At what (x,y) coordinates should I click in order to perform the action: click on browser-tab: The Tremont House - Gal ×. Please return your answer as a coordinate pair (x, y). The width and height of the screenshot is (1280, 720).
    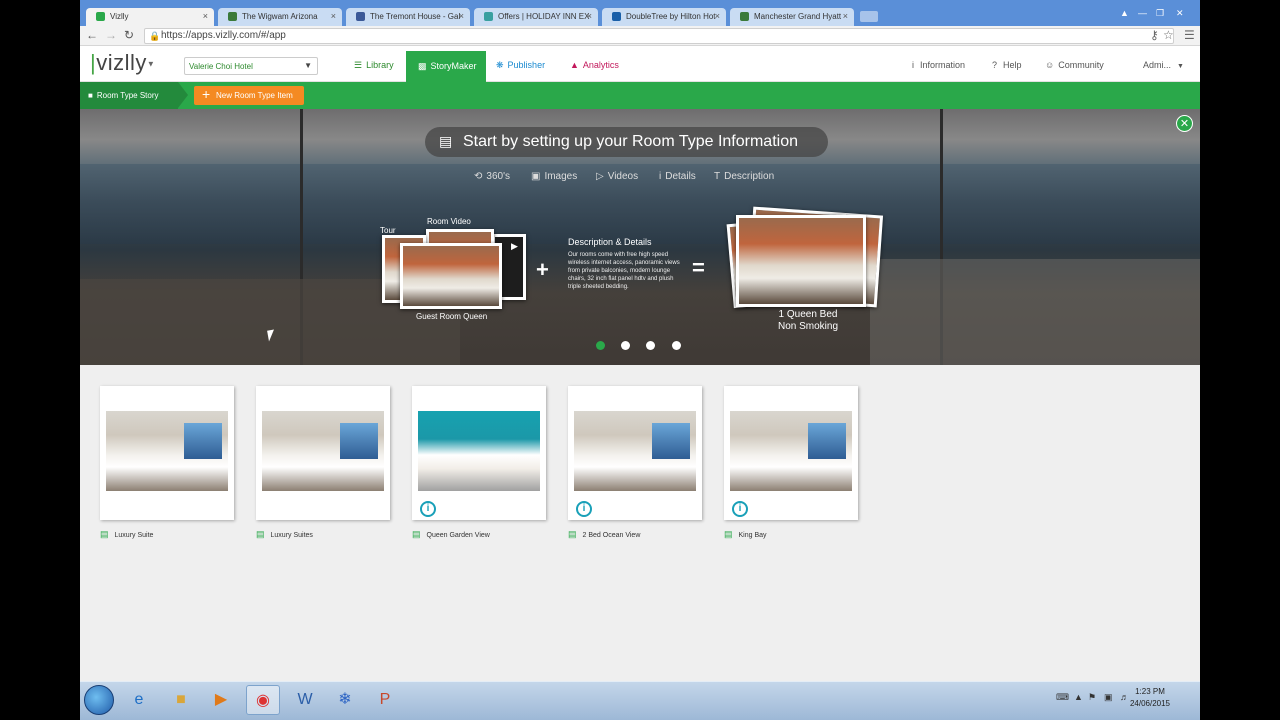
    Looking at the image, I should click on (408, 17).